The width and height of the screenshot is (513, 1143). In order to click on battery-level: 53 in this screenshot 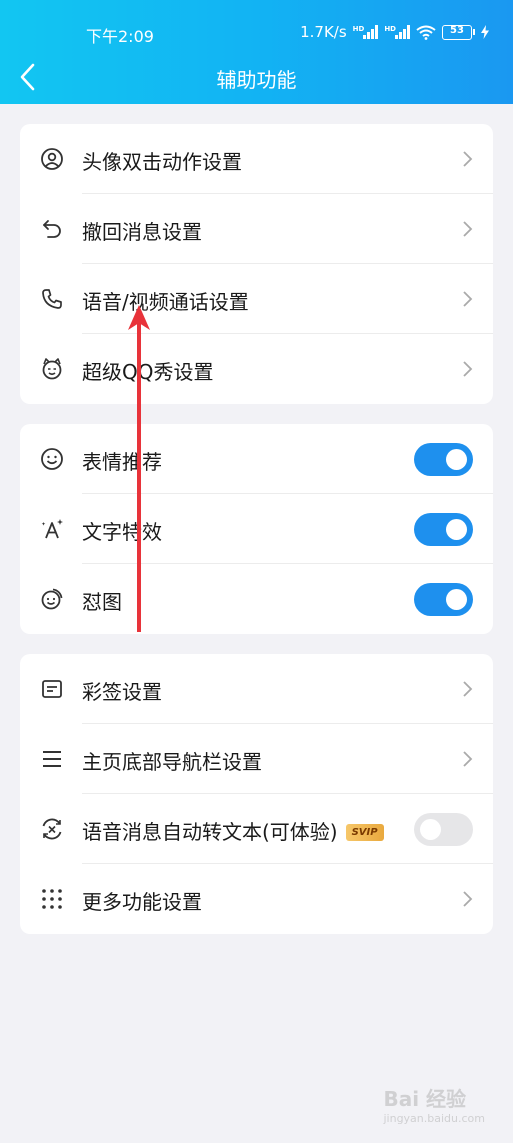, I will do `click(457, 30)`.